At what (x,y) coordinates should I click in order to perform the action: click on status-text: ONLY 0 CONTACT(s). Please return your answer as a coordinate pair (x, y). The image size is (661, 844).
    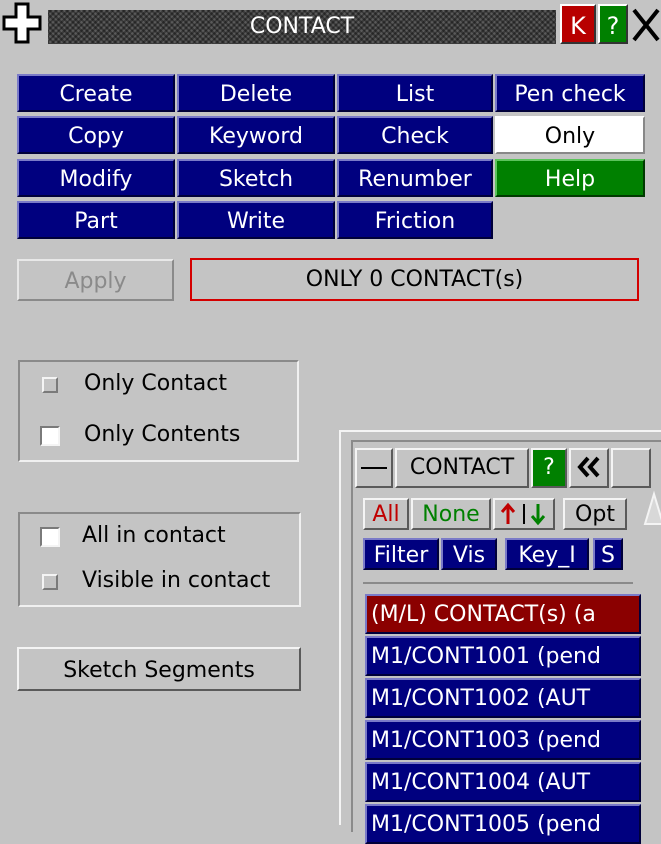
    Looking at the image, I should click on (414, 279).